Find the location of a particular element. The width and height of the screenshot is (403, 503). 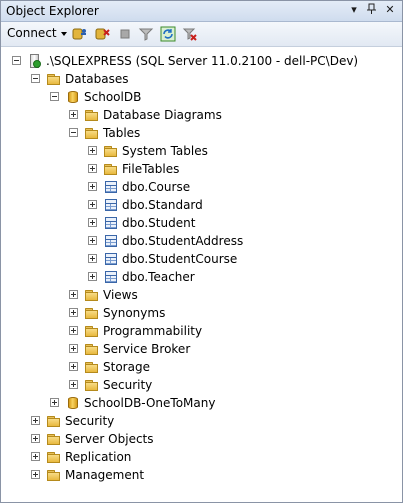

close-icon: ✕ is located at coordinates (390, 10).